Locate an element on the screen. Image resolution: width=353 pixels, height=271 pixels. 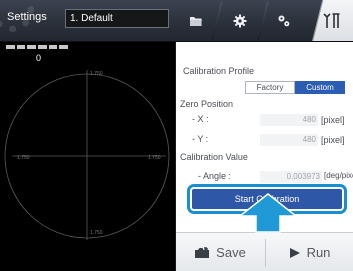
x-unit-label: [pixel] is located at coordinates (333, 120).